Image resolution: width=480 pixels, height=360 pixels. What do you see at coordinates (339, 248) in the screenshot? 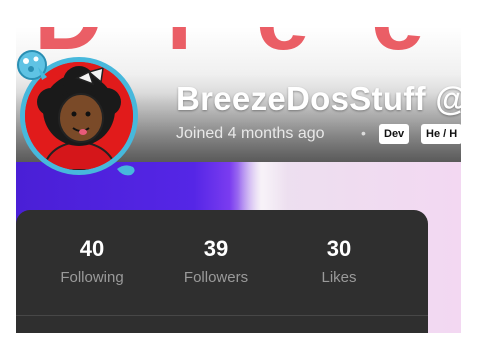
I see `likes-count: 30` at bounding box center [339, 248].